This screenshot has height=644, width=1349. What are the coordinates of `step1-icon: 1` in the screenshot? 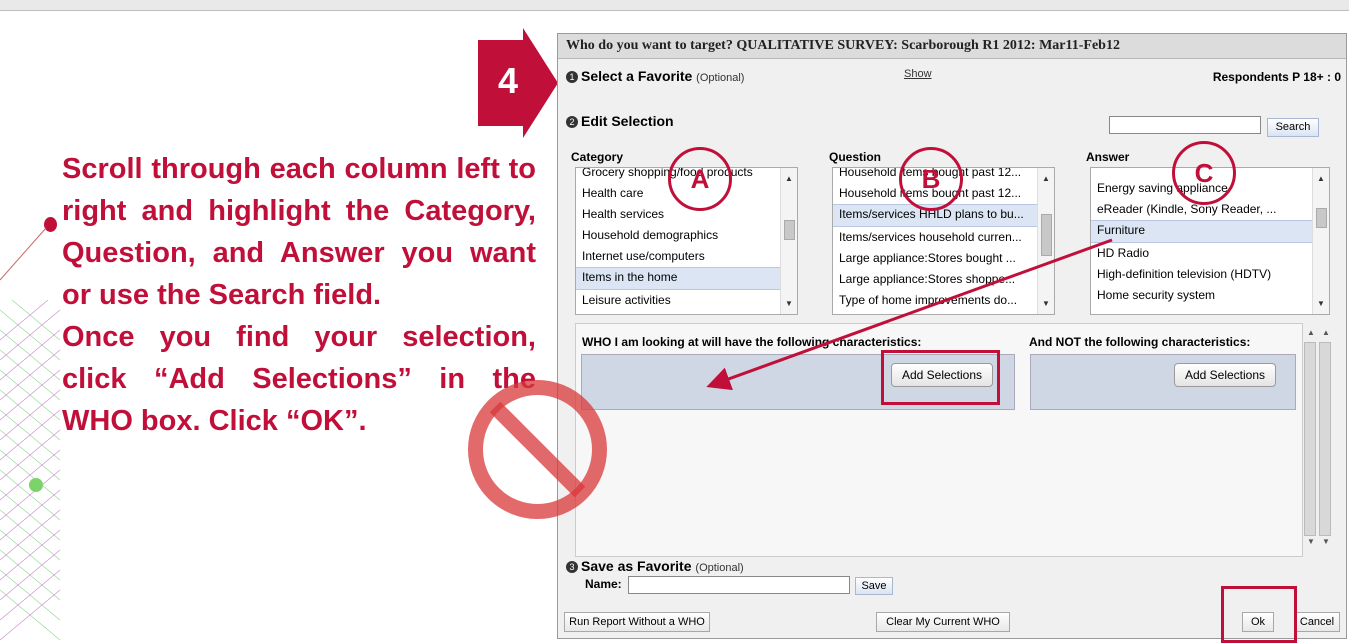 It's located at (572, 77).